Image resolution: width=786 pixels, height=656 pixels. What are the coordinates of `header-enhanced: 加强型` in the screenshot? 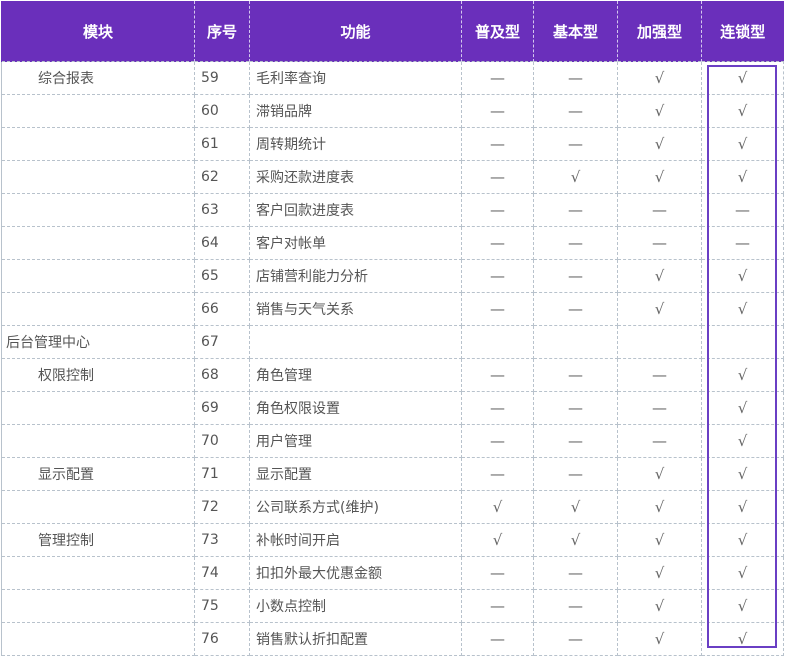 It's located at (659, 31).